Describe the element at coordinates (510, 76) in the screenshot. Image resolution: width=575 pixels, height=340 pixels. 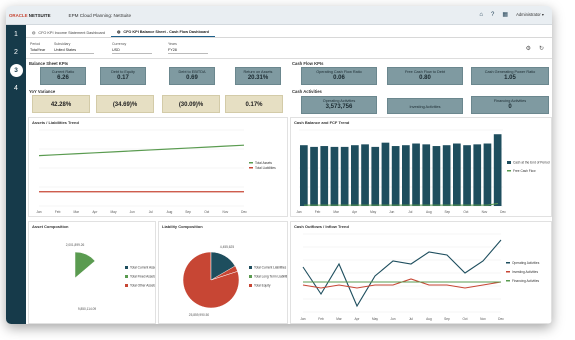
I see `kpi-cash-generating-power: Cash Generating Power Ratio 1.05` at that location.